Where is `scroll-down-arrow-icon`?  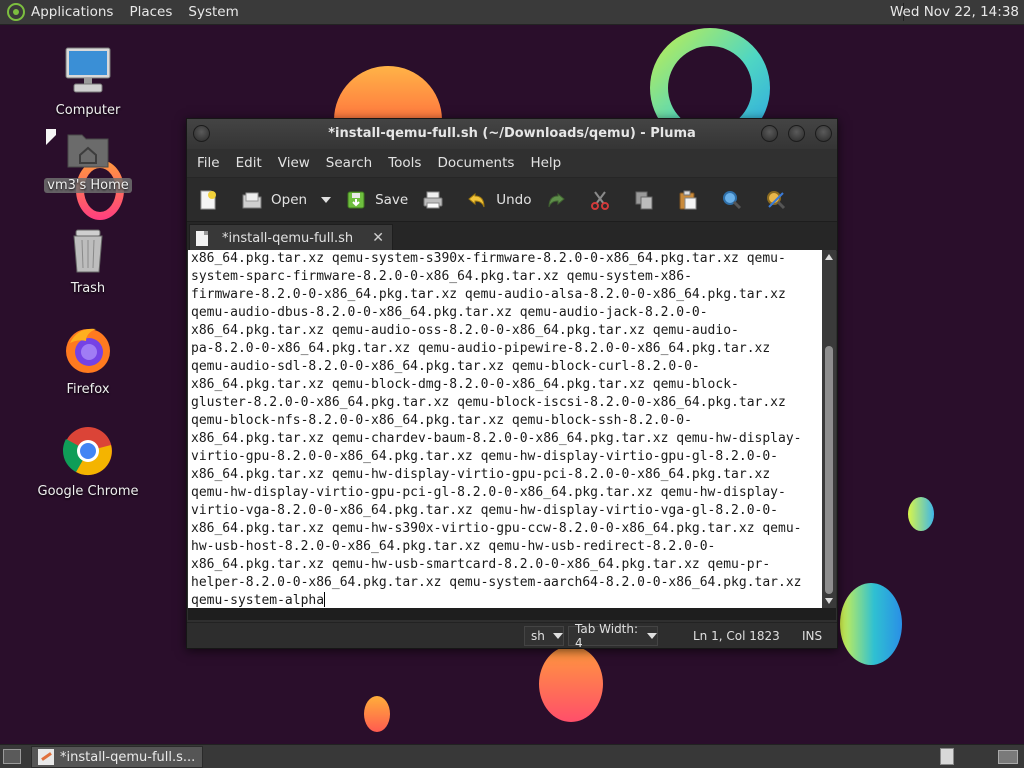 scroll-down-arrow-icon is located at coordinates (829, 601).